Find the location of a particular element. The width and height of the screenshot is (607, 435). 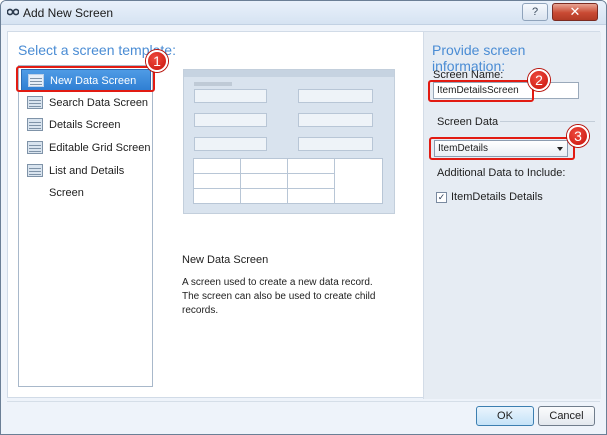

template-label: Editable Grid Screen is located at coordinates (100, 148).